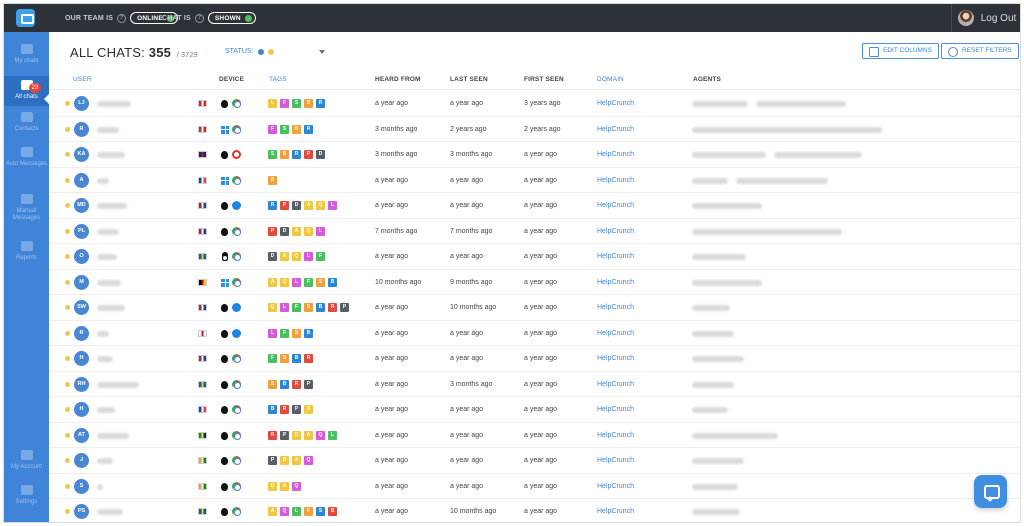 The image size is (1024, 526). Describe the element at coordinates (398, 79) in the screenshot. I see `column-heard-from: HEARD FROM` at that location.